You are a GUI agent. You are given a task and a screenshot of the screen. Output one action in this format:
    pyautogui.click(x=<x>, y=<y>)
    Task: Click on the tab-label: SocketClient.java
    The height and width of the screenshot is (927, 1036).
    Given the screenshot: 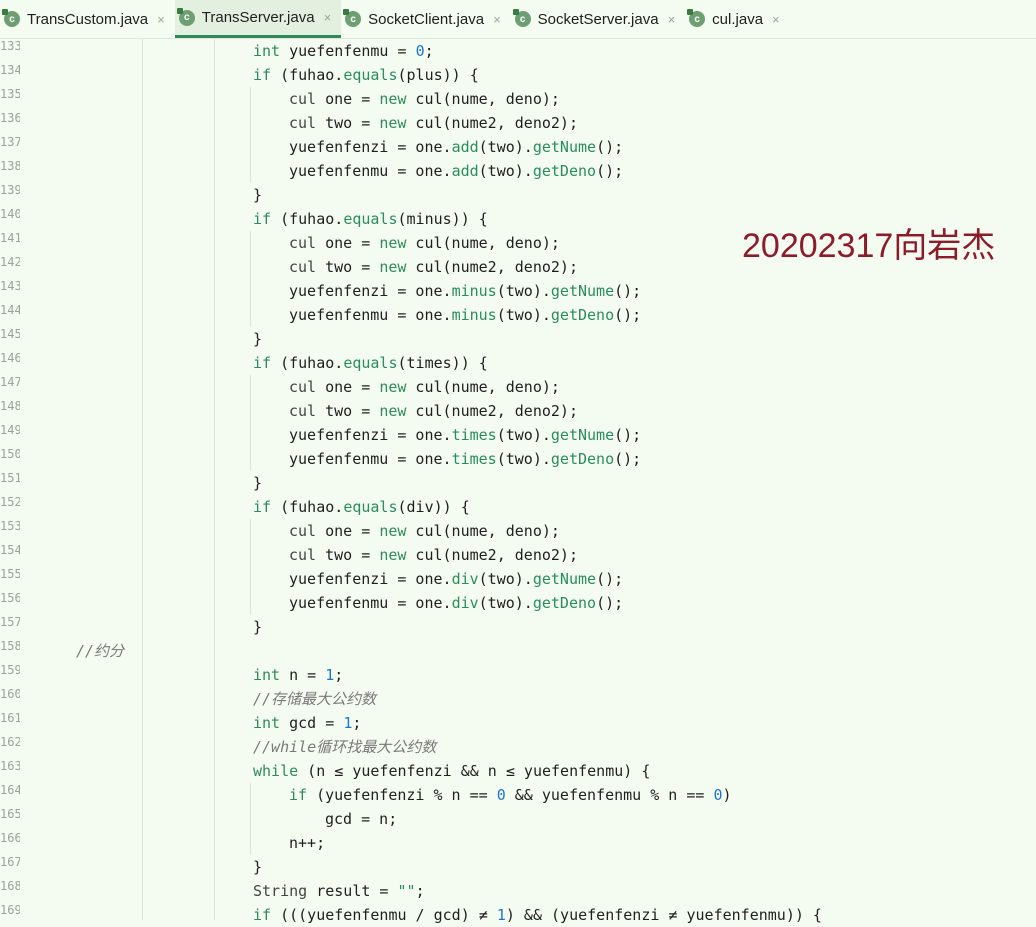 What is the action you would take?
    pyautogui.click(x=426, y=19)
    